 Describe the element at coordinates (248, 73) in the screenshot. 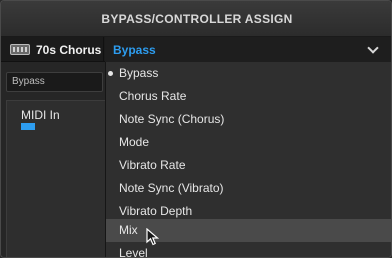

I see `menu-item-bypass: Bypass` at that location.